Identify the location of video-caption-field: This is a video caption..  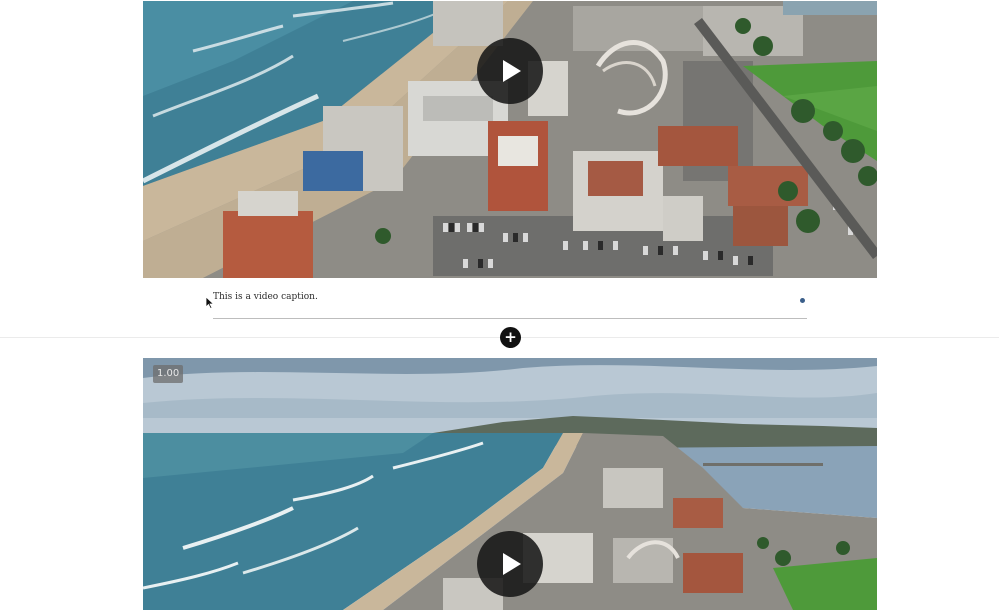
(510, 304).